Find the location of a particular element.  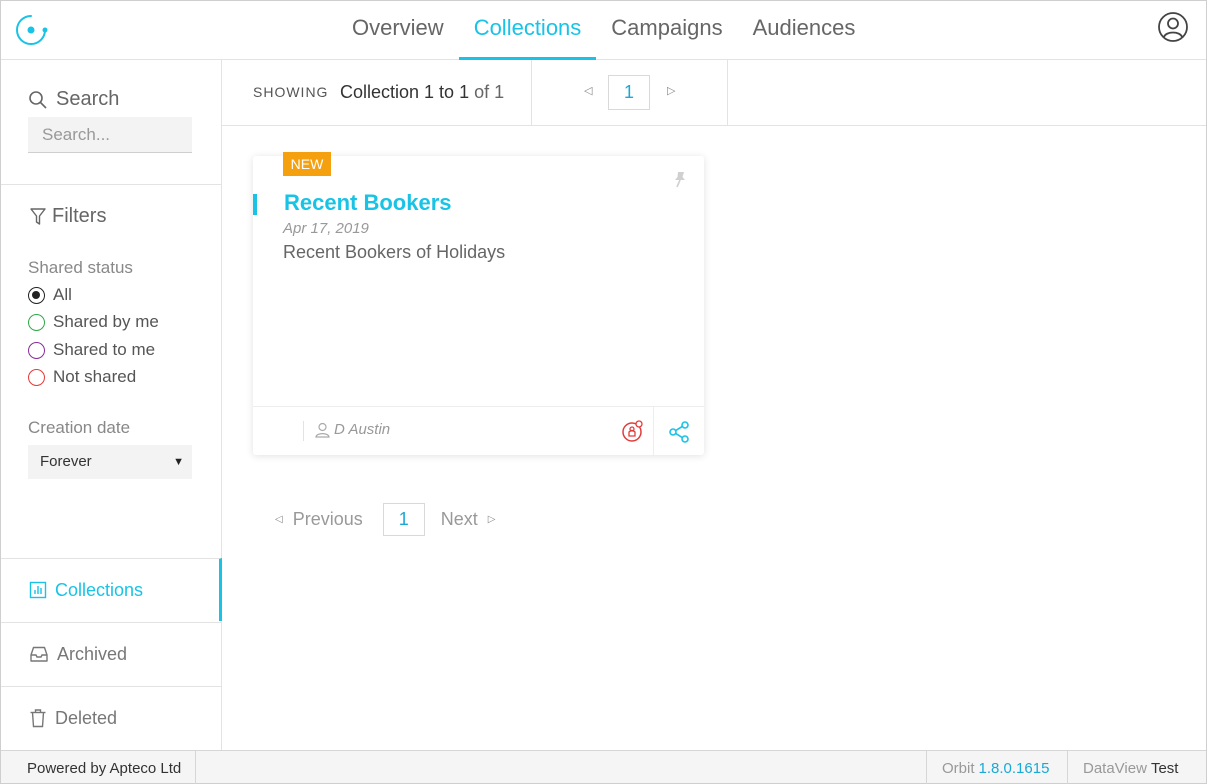

radio-shared-by-me: Shared by me is located at coordinates (93, 322).